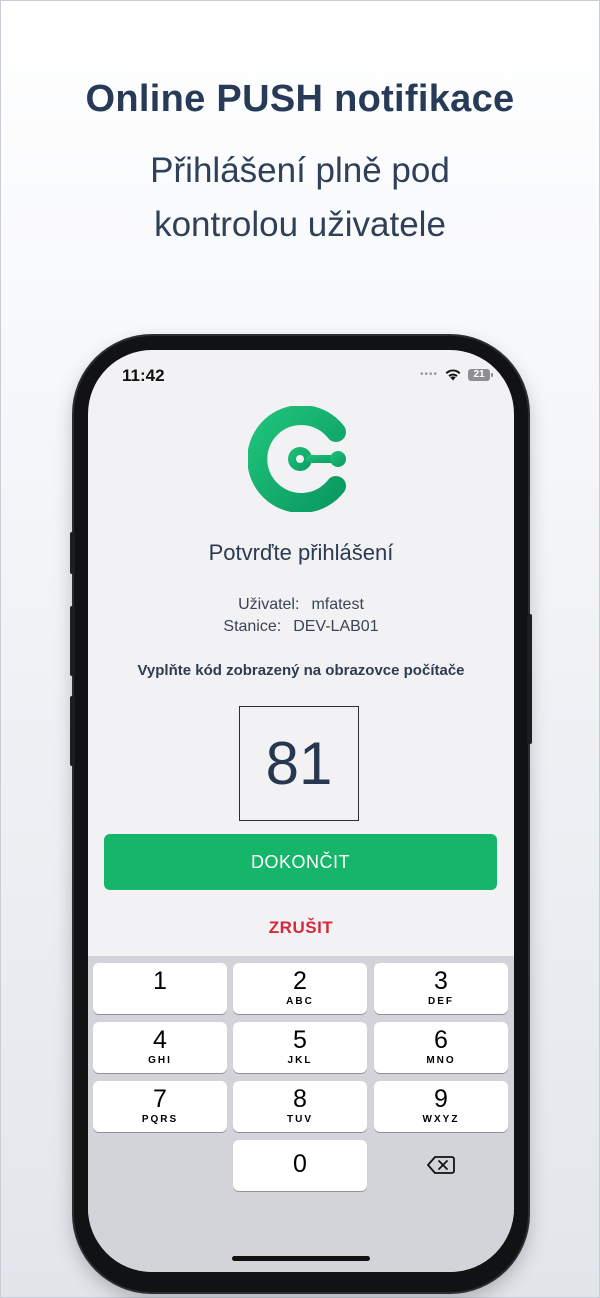 This screenshot has width=600, height=1298. Describe the element at coordinates (72, 553) in the screenshot. I see `silent-switch` at that location.